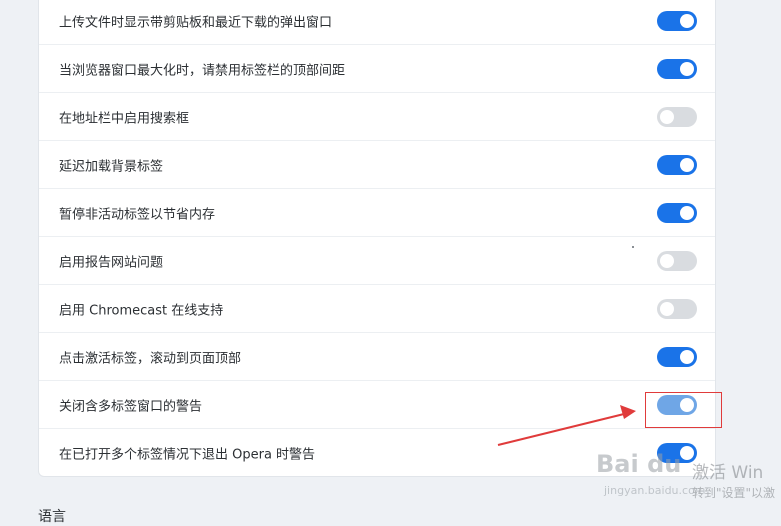 This screenshot has height=526, width=781. What do you see at coordinates (677, 213) in the screenshot?
I see `suspend-tabs-toggle` at bounding box center [677, 213].